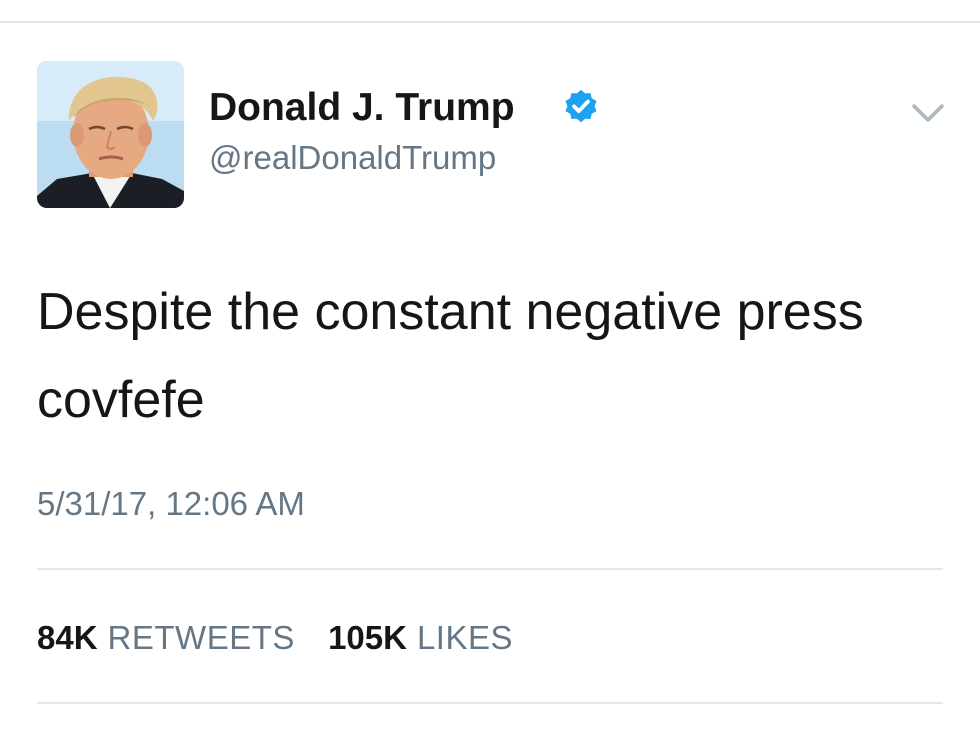  What do you see at coordinates (67, 637) in the screenshot?
I see `retweets-count: 84K` at bounding box center [67, 637].